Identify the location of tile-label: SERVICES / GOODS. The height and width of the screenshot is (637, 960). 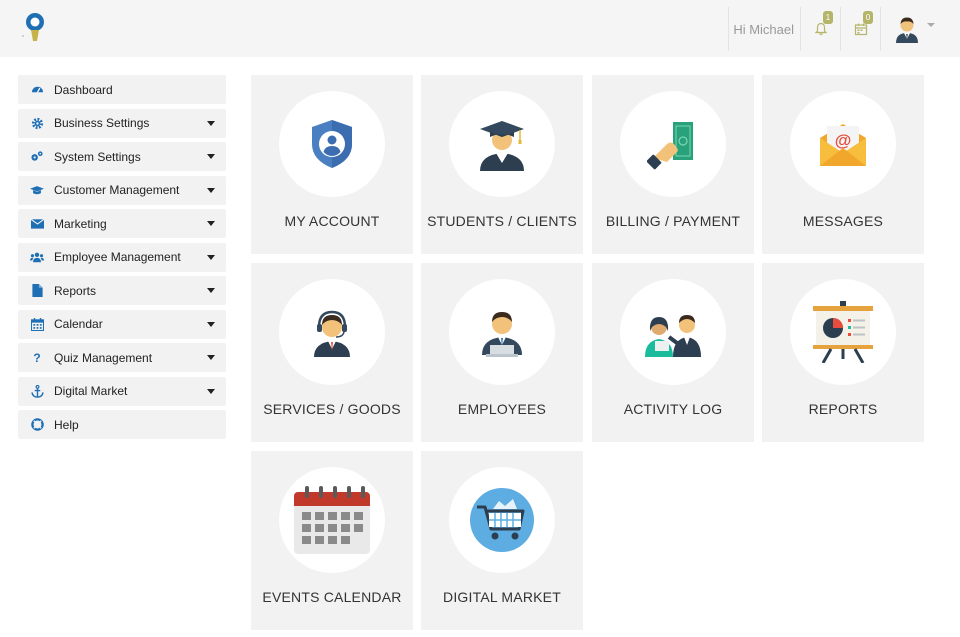
(332, 409).